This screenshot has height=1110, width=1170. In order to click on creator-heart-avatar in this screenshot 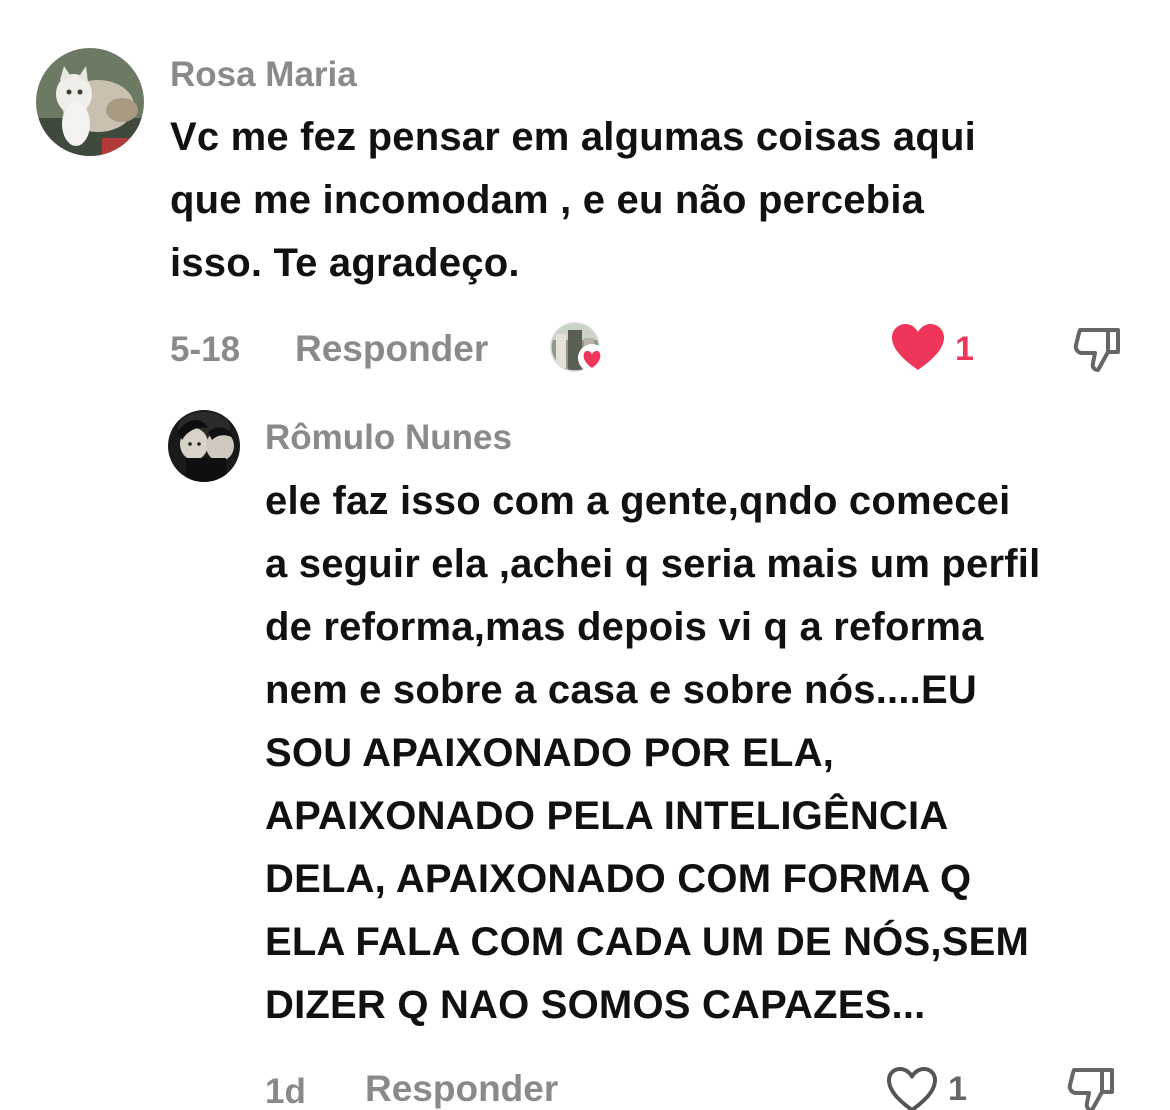, I will do `click(579, 349)`.